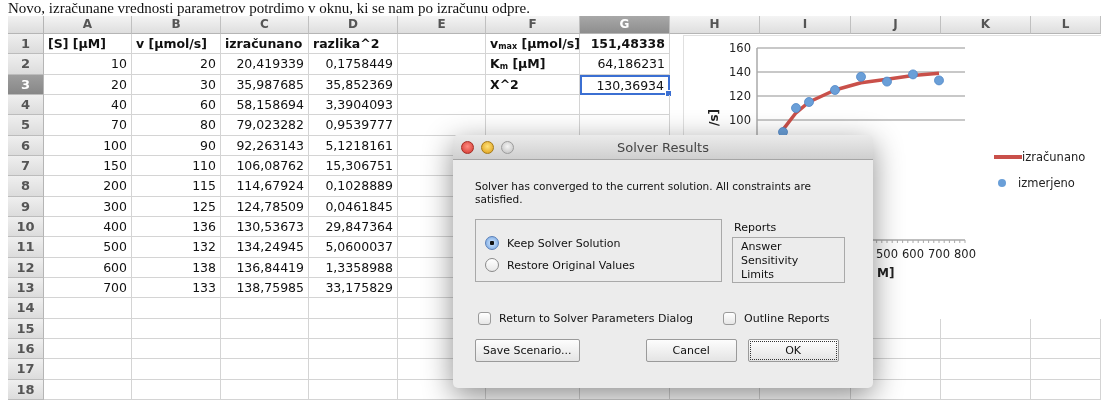 The height and width of the screenshot is (400, 1101). I want to click on table-cell: 10, so click(88, 64).